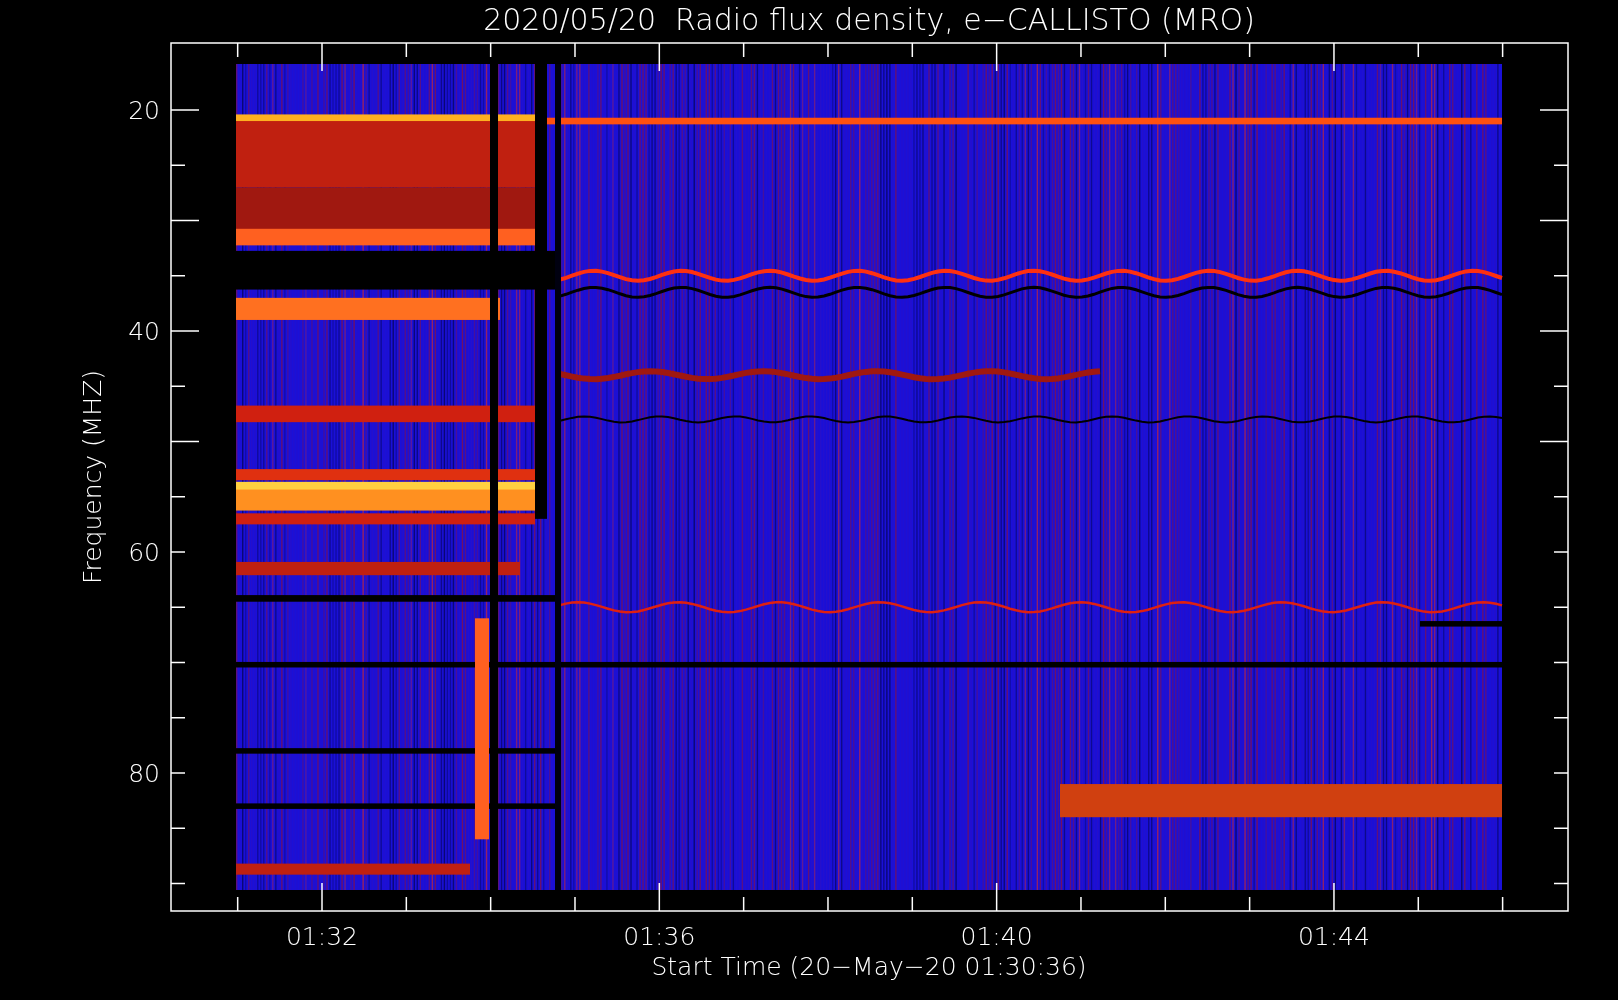  I want to click on y-tick-label: 40, so click(144, 331).